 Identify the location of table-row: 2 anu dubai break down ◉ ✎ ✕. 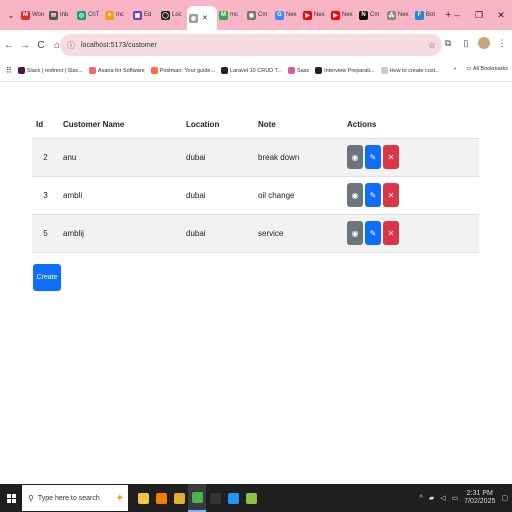
(255, 157).